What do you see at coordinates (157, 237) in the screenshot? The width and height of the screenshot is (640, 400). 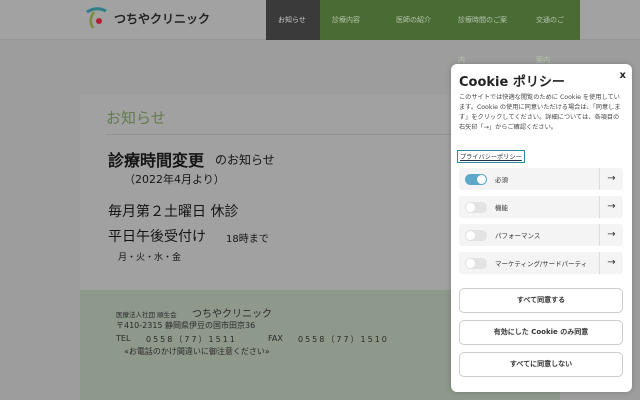 I see `notice-line2: 平日午後受付け` at bounding box center [157, 237].